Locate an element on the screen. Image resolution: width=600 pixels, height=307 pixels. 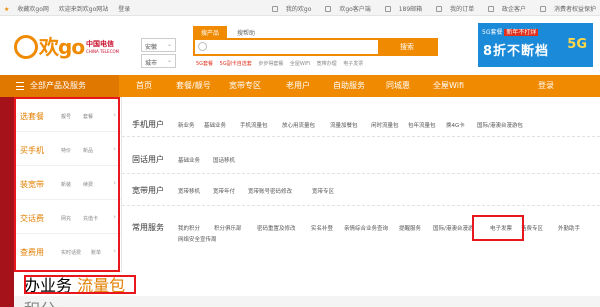
menu-icon is located at coordinates (20, 86).